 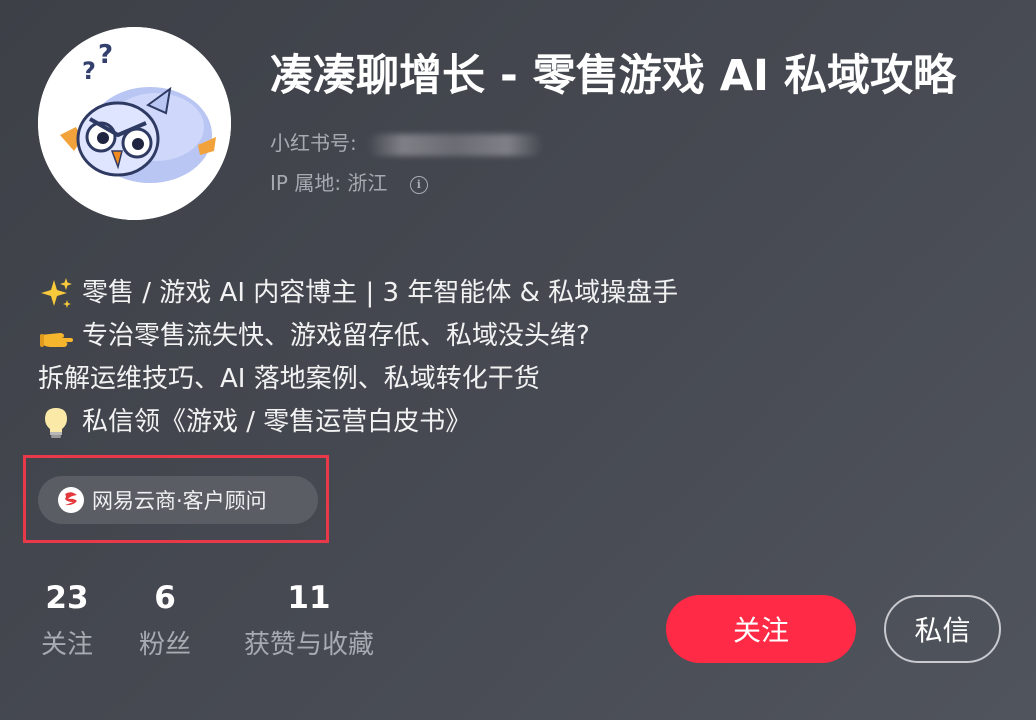 What do you see at coordinates (165, 598) in the screenshot?
I see `fans-count: 6` at bounding box center [165, 598].